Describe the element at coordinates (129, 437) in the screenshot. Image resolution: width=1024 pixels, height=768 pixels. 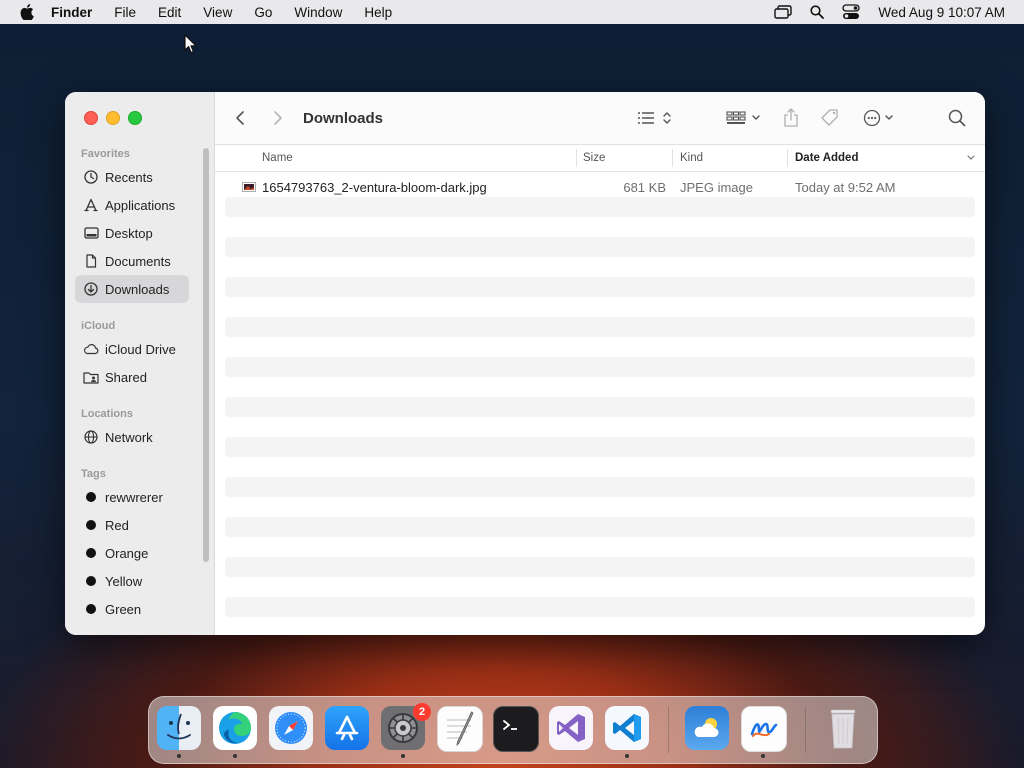
I see `sidebar-item-label: Network` at that location.